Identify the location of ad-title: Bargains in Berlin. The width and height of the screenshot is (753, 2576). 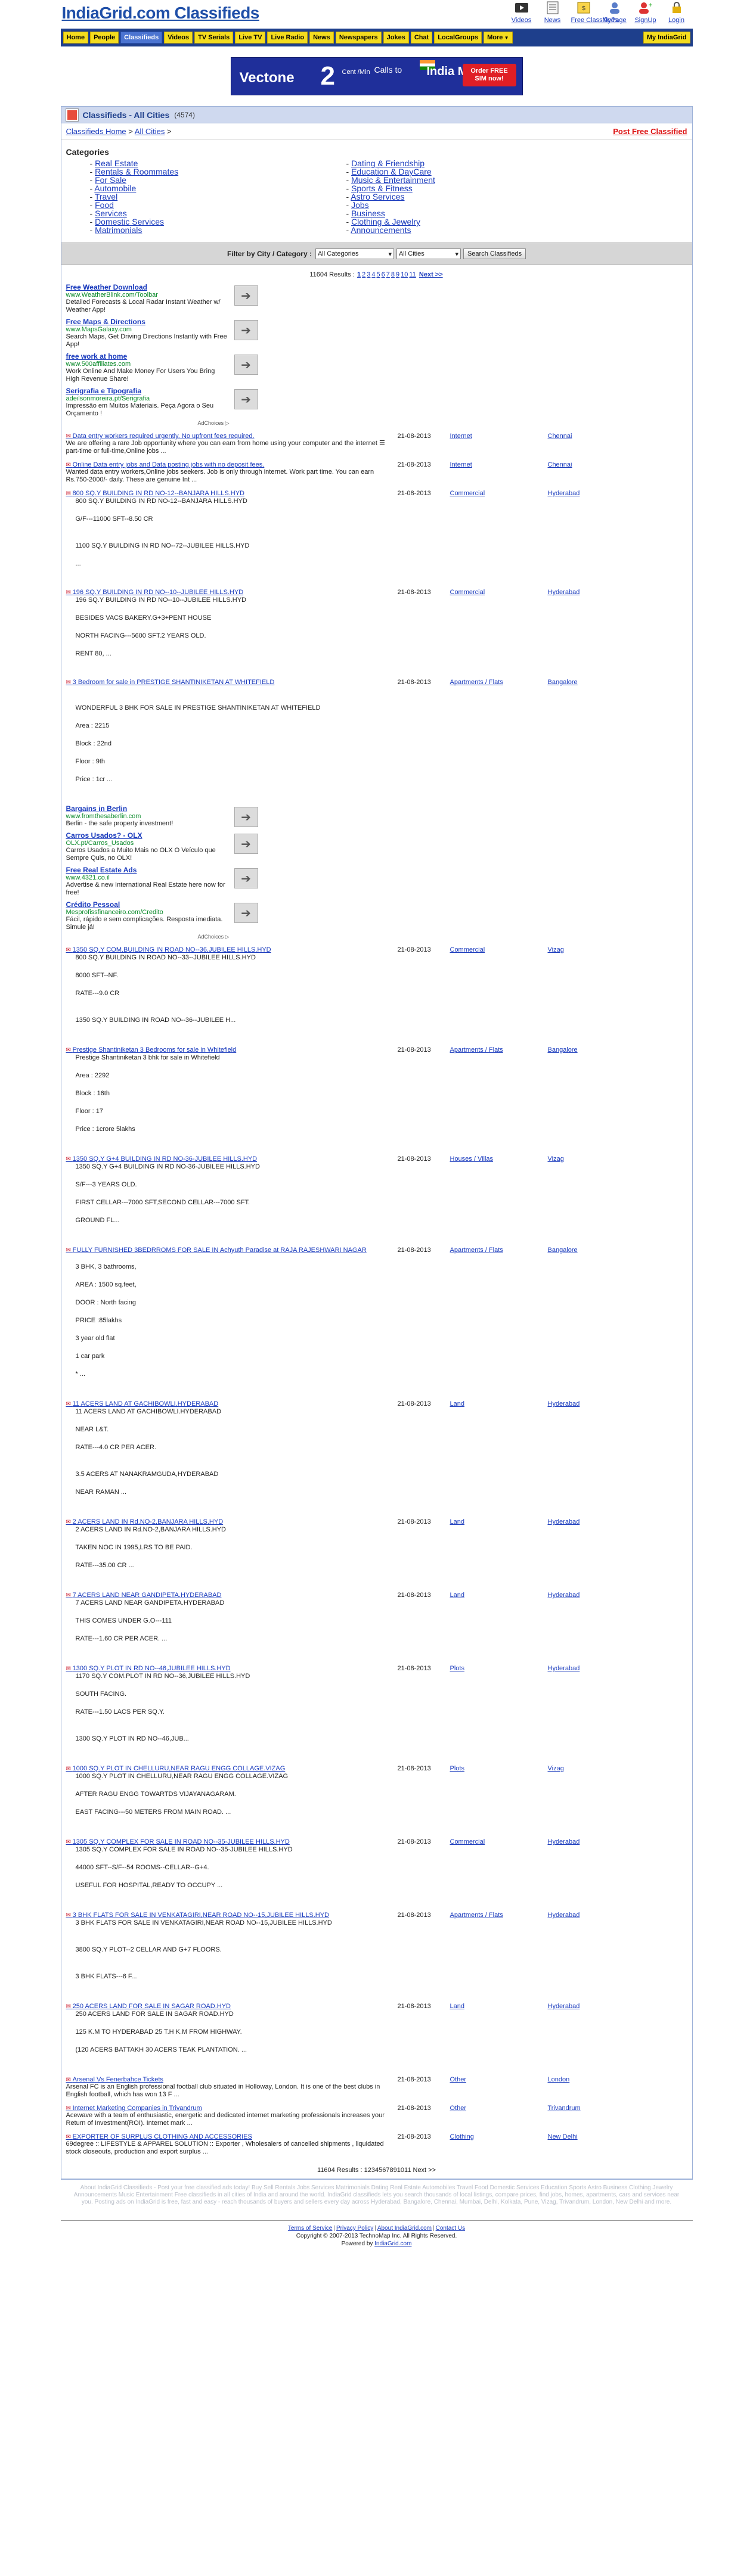
(148, 808).